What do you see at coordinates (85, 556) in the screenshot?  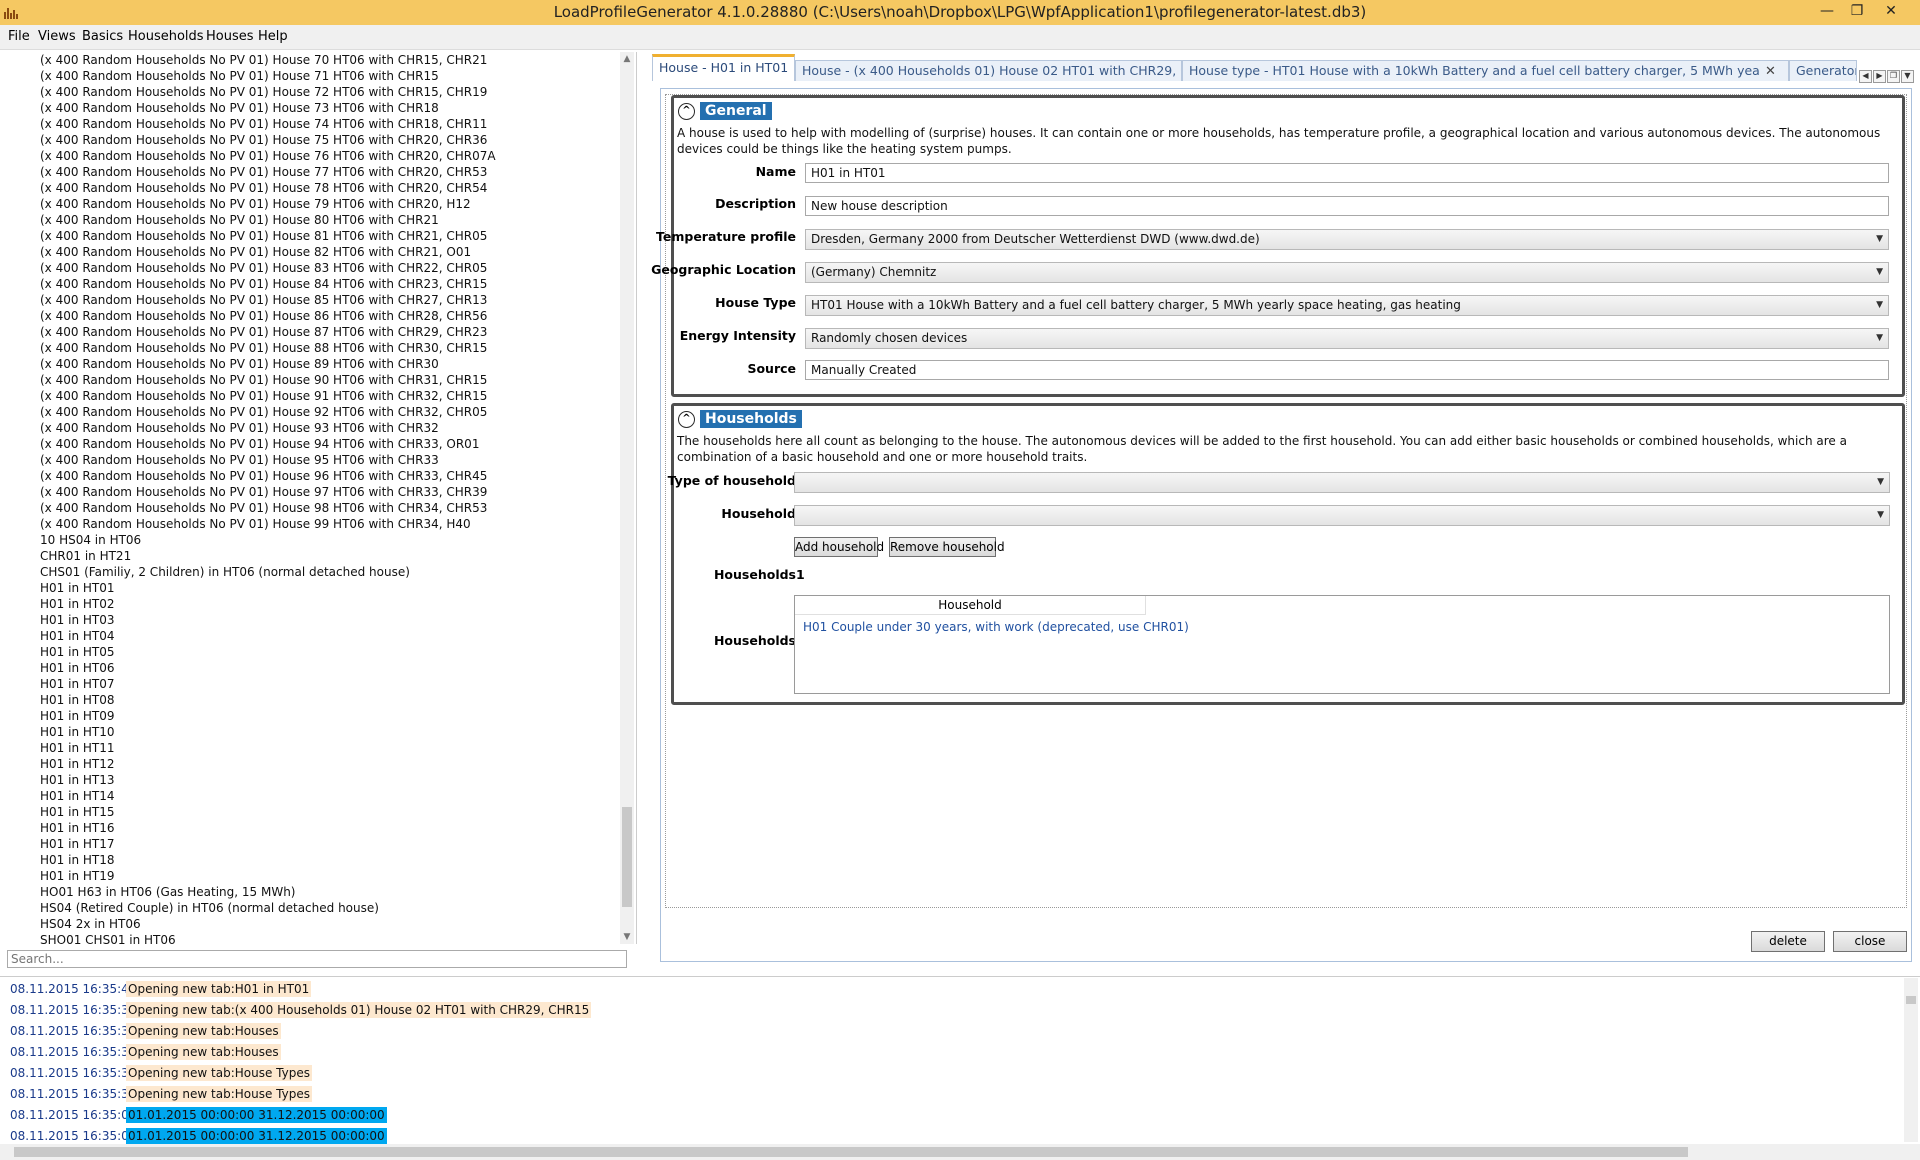 I see `tree-item: CHR01 in HT21` at bounding box center [85, 556].